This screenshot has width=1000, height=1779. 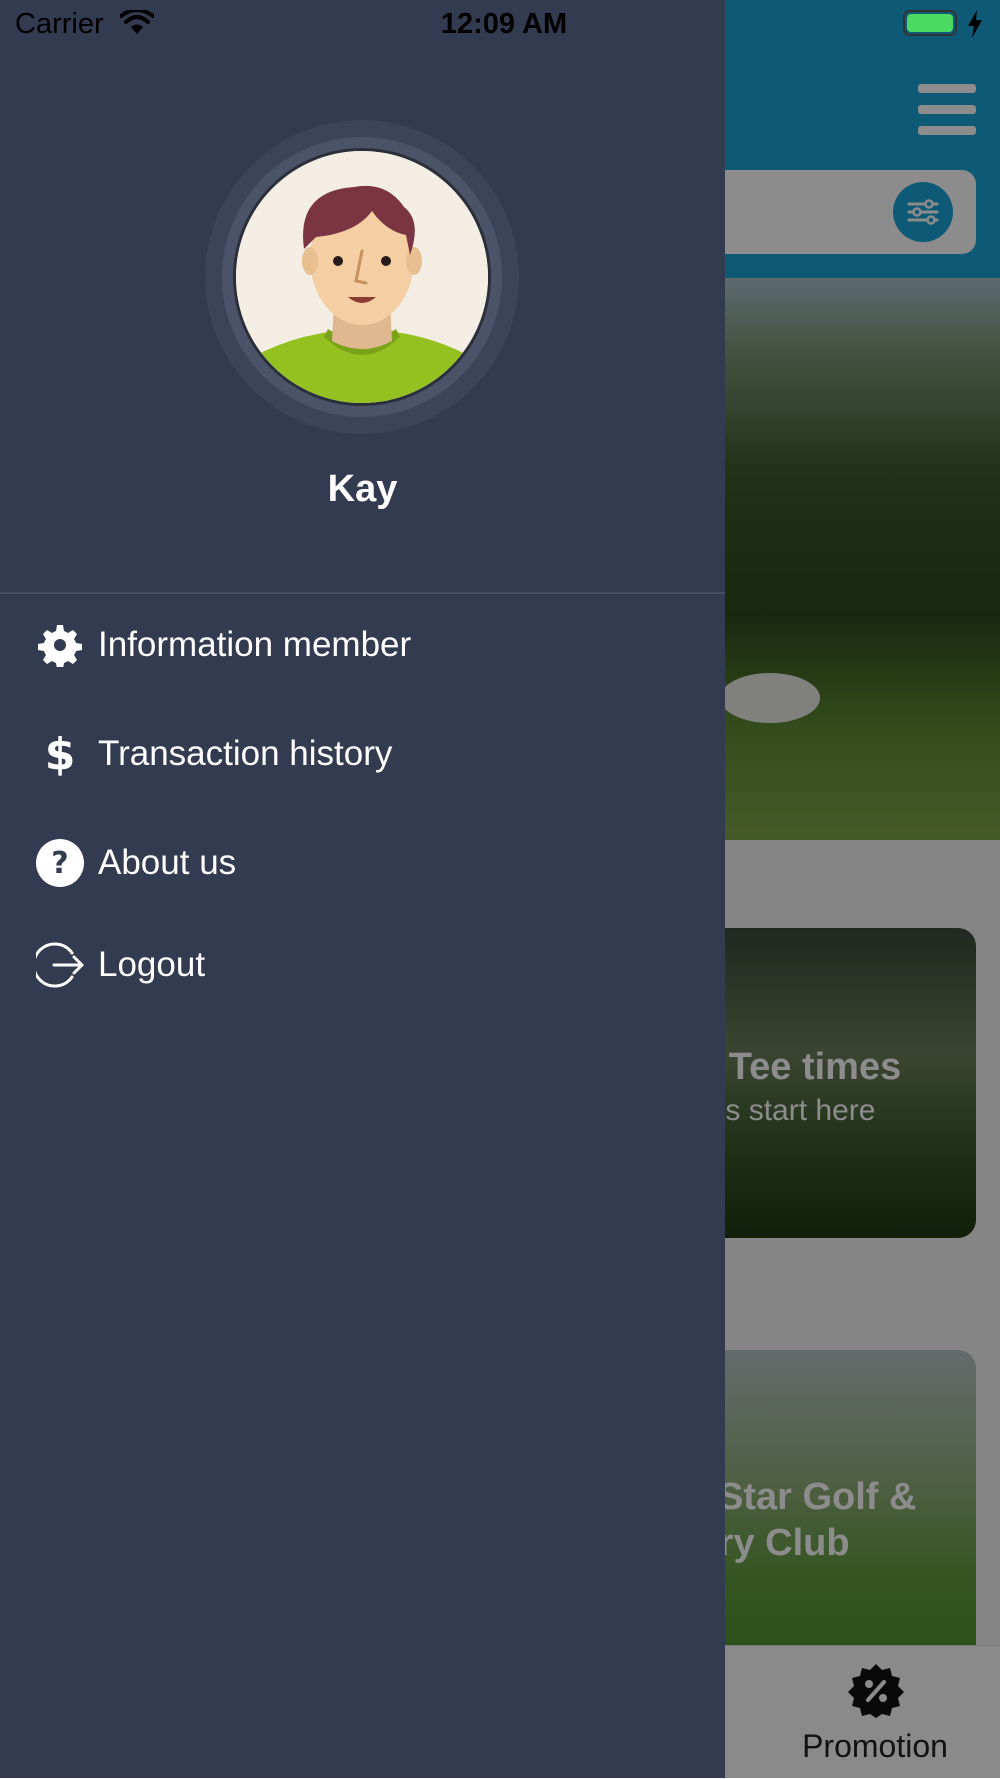 What do you see at coordinates (975, 24) in the screenshot?
I see `charging-bolt-icon` at bounding box center [975, 24].